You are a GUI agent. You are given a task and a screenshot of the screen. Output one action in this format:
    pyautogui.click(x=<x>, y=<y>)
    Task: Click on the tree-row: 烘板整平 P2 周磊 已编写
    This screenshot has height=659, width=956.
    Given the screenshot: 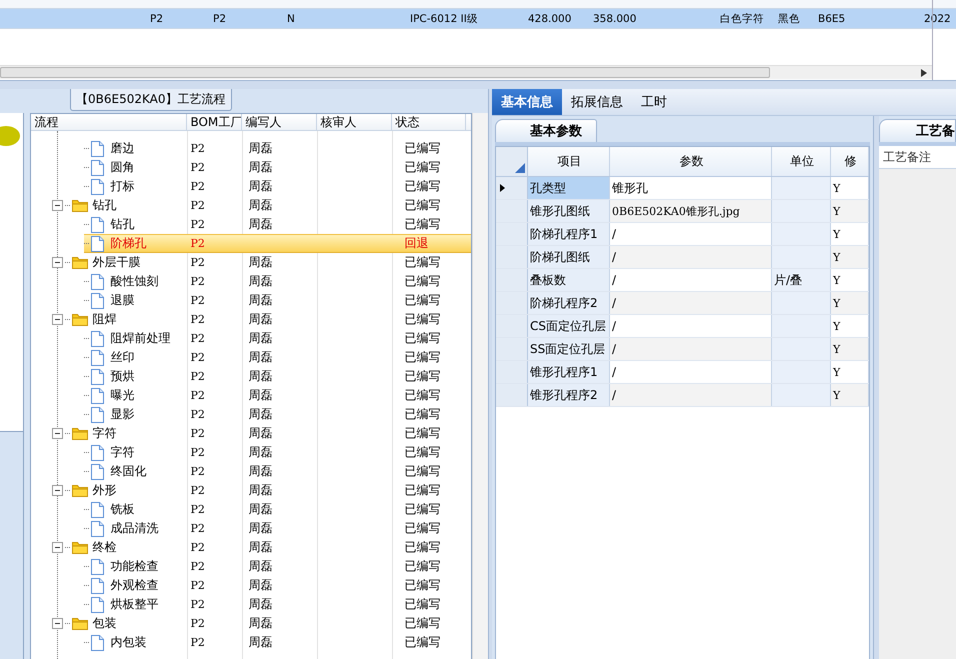 What is the action you would take?
    pyautogui.click(x=251, y=604)
    